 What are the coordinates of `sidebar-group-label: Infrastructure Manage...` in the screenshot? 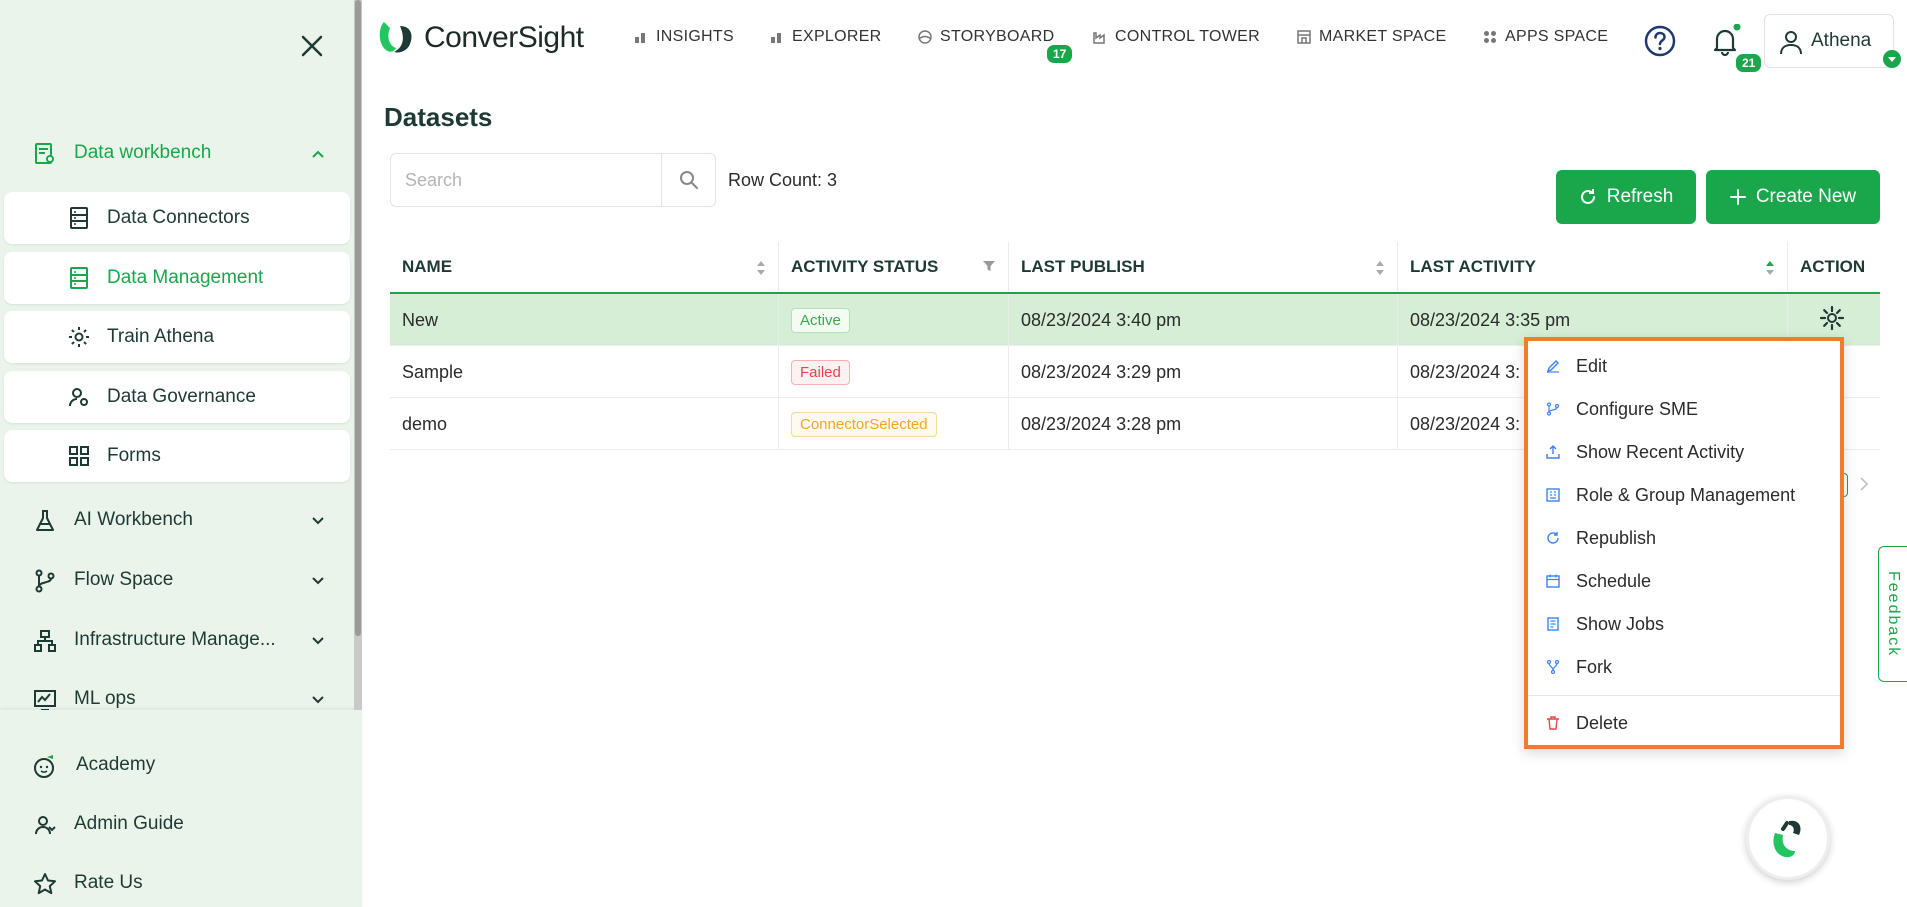 It's located at (175, 639).